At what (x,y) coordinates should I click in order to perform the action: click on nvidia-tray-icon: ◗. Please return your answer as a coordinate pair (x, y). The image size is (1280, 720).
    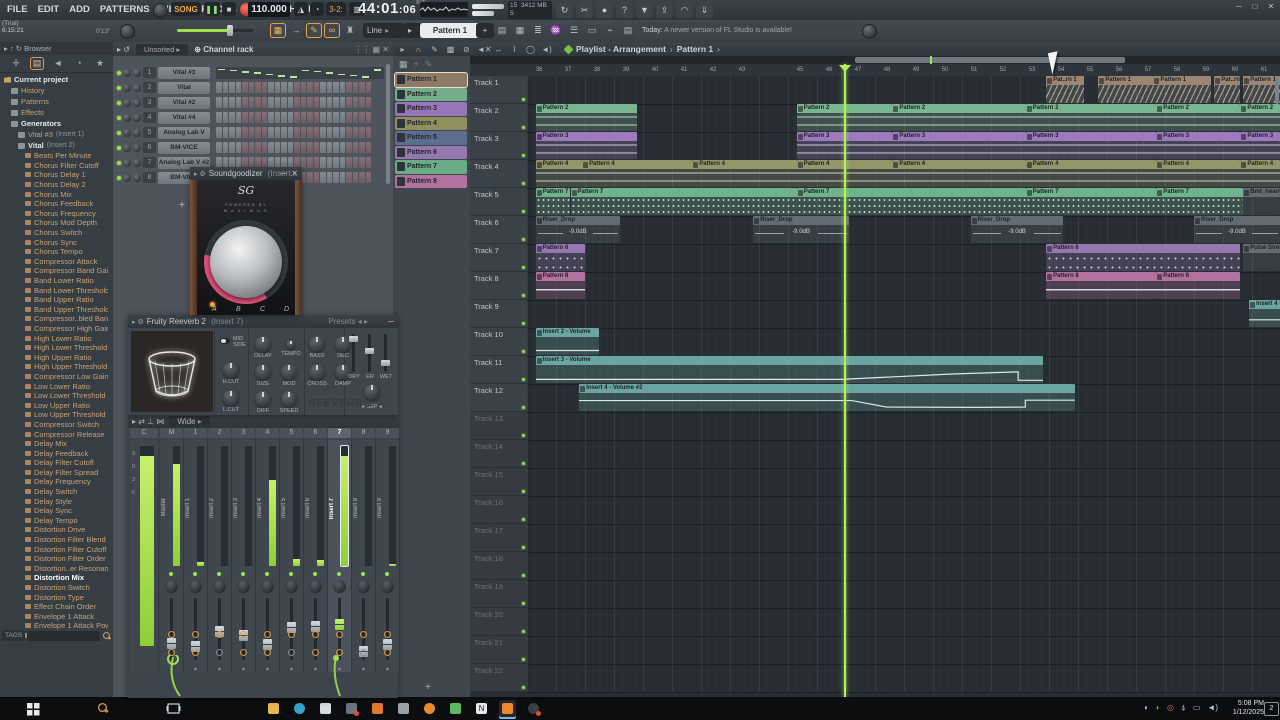
    Looking at the image, I should click on (1157, 708).